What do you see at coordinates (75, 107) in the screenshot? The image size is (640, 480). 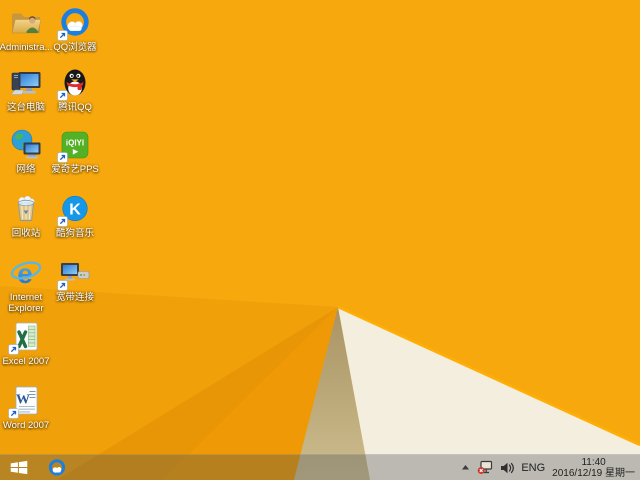 I see `icon-label: 腾讯QQ` at bounding box center [75, 107].